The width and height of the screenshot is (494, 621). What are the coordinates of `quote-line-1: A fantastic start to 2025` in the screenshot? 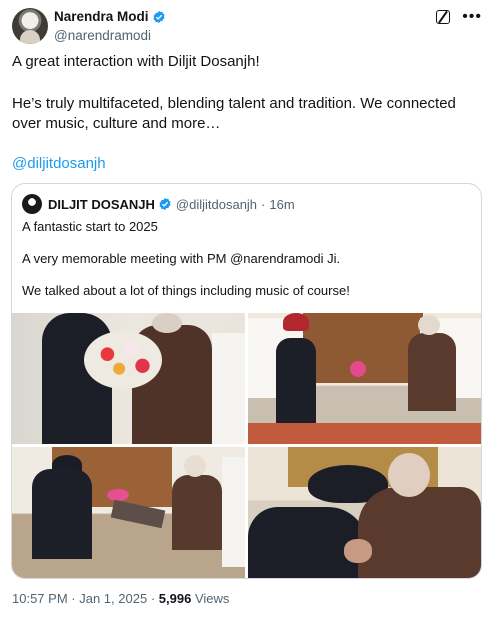 It's located at (90, 226).